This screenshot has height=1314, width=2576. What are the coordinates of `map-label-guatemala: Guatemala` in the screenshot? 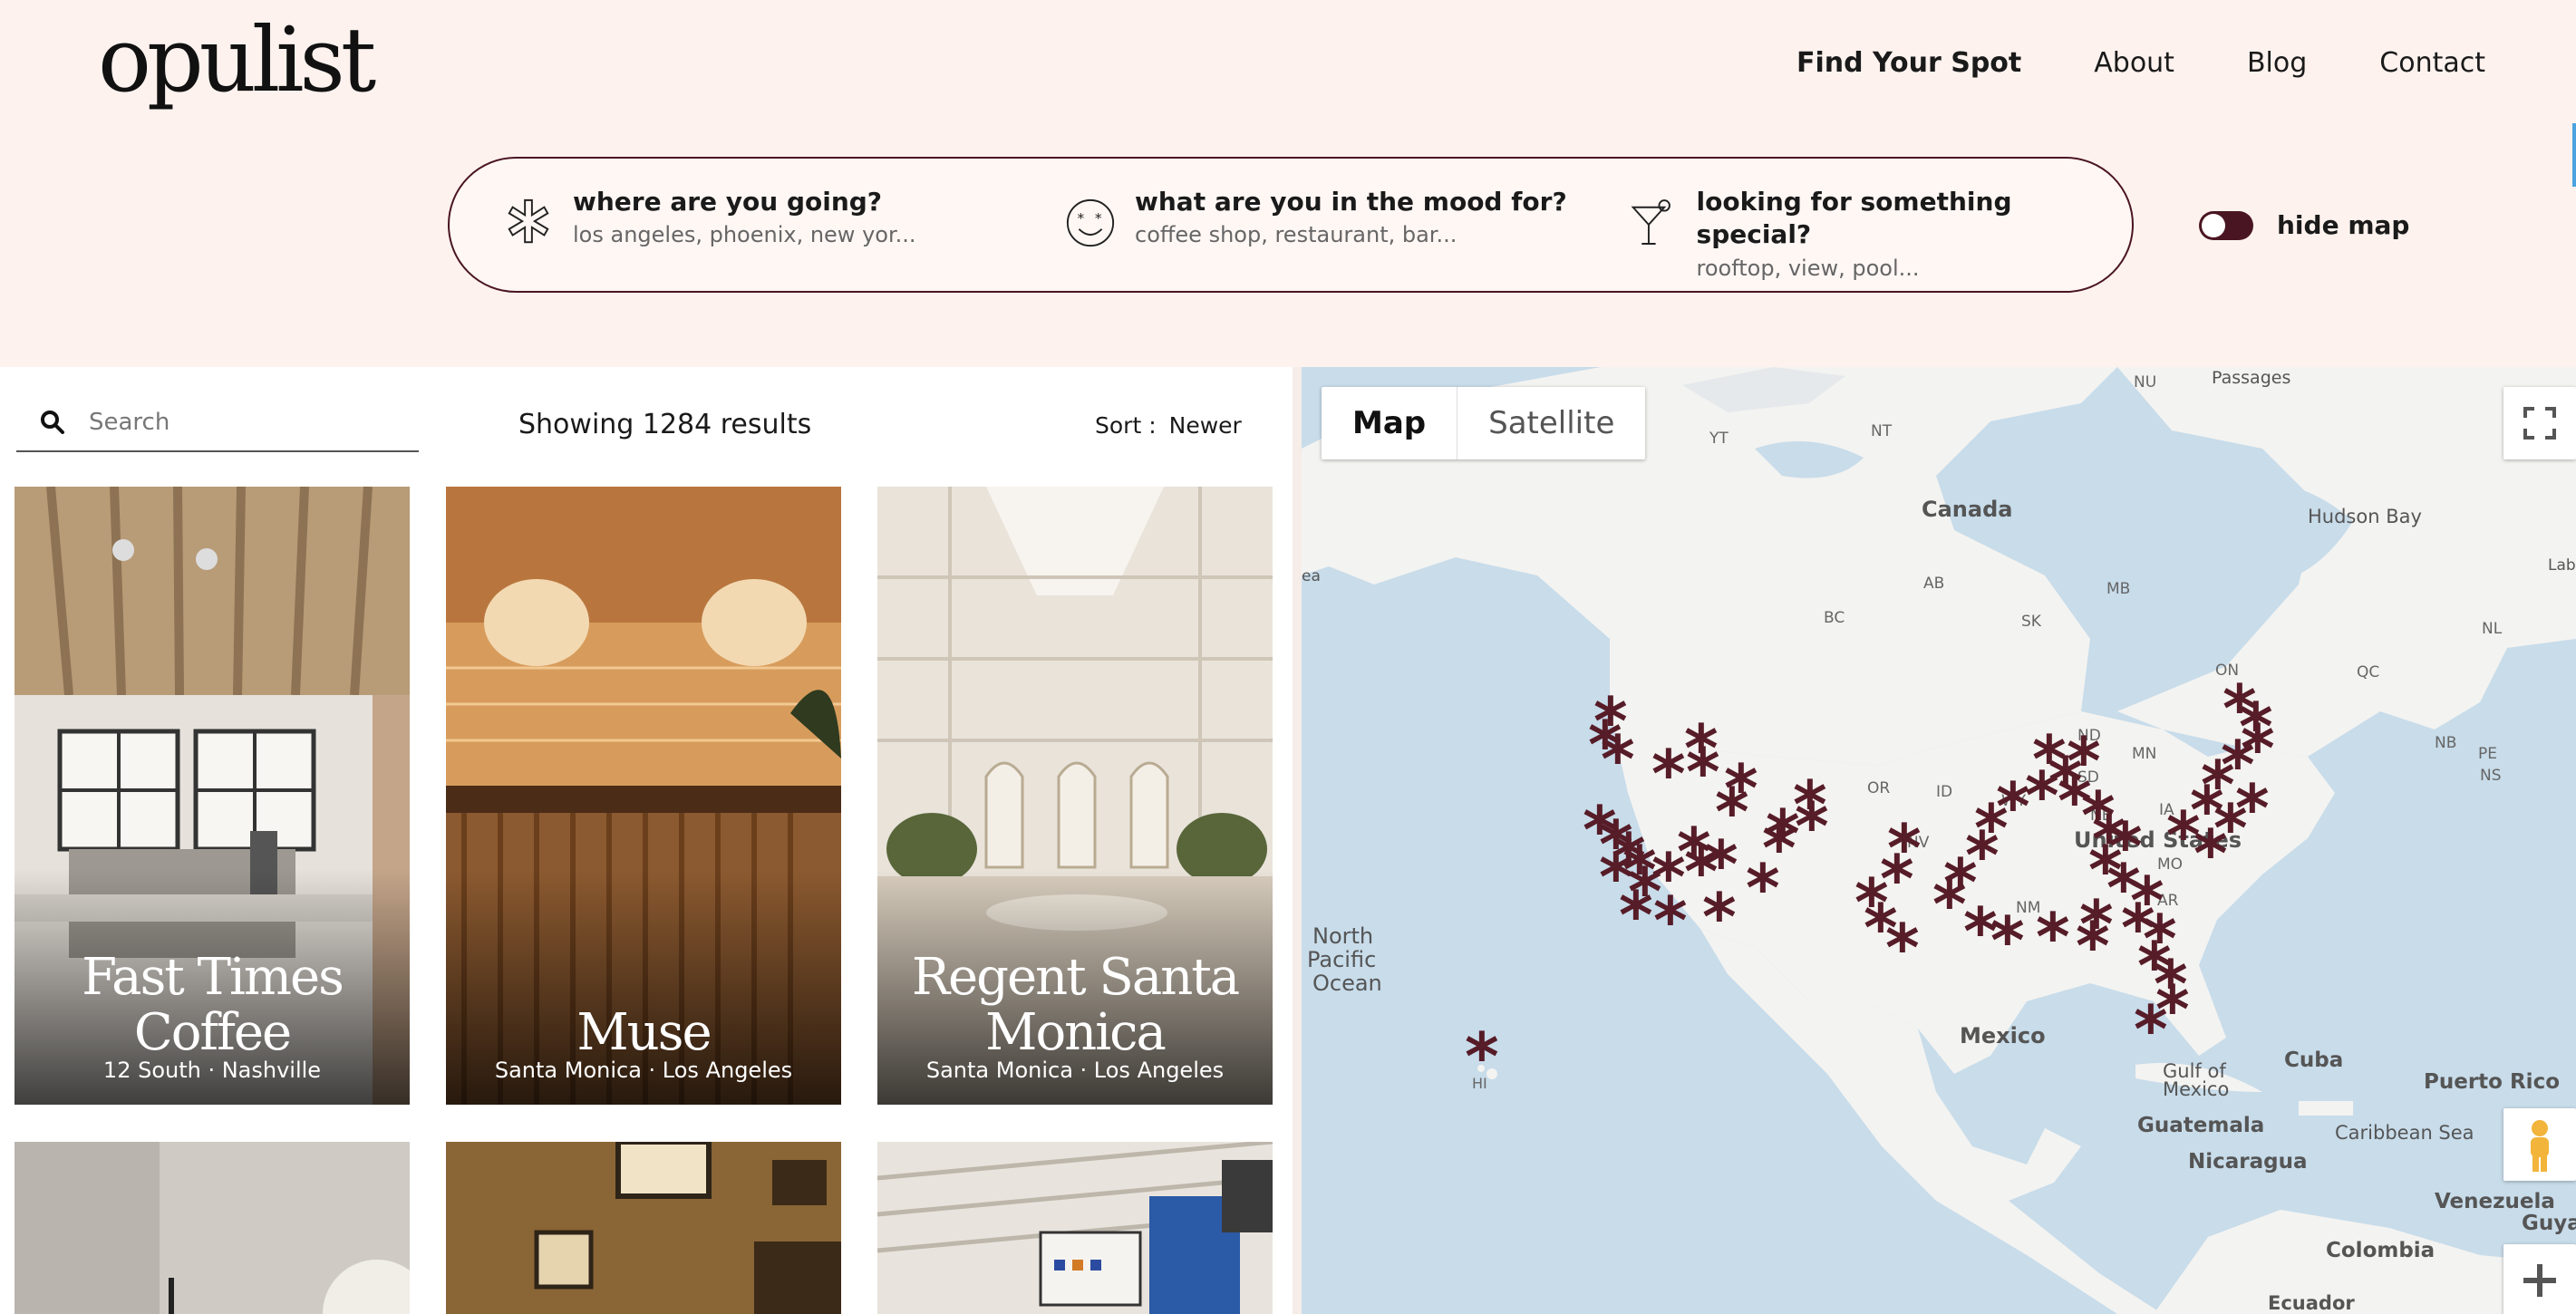 It's located at (2200, 1125).